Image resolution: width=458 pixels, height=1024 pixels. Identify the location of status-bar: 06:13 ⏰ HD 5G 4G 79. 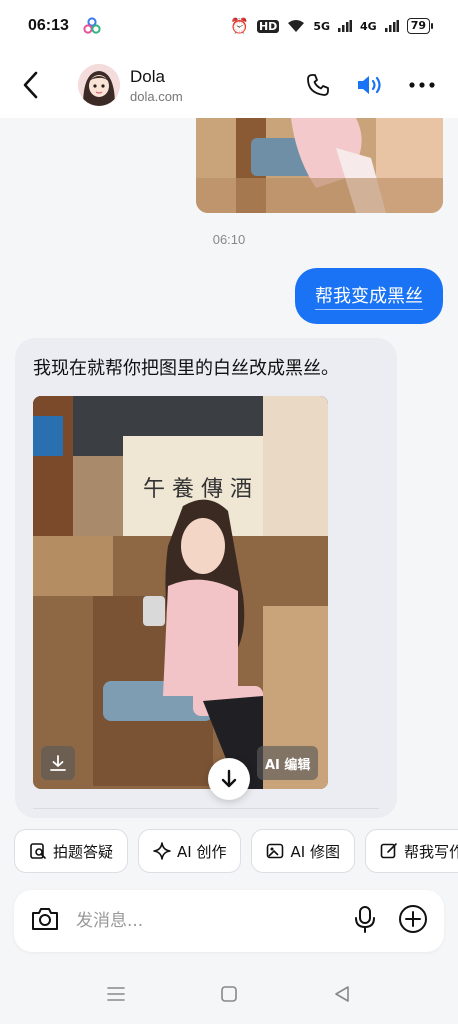
(229, 26).